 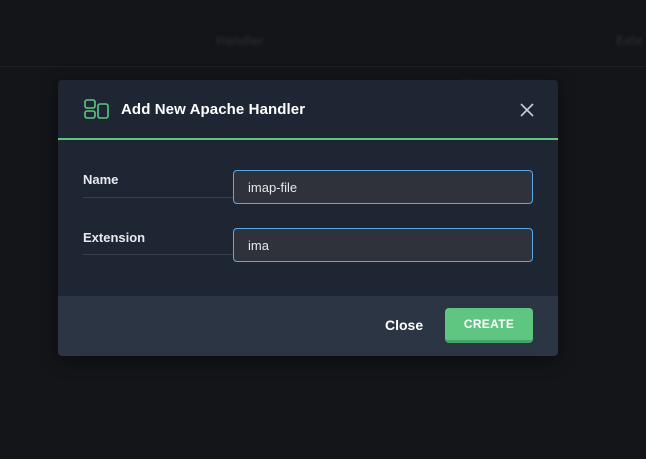 I want to click on form-row-name: Name, so click(x=308, y=172).